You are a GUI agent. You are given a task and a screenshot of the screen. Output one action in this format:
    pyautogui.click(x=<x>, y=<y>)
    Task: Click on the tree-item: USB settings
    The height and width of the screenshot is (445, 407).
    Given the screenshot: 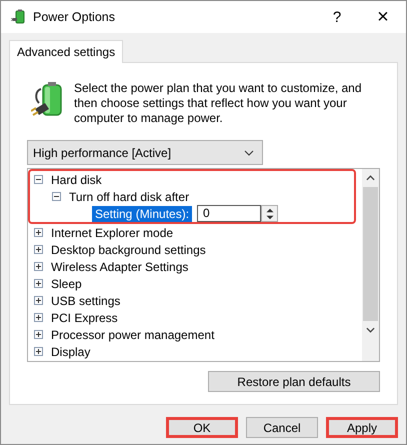 What is the action you would take?
    pyautogui.click(x=85, y=301)
    